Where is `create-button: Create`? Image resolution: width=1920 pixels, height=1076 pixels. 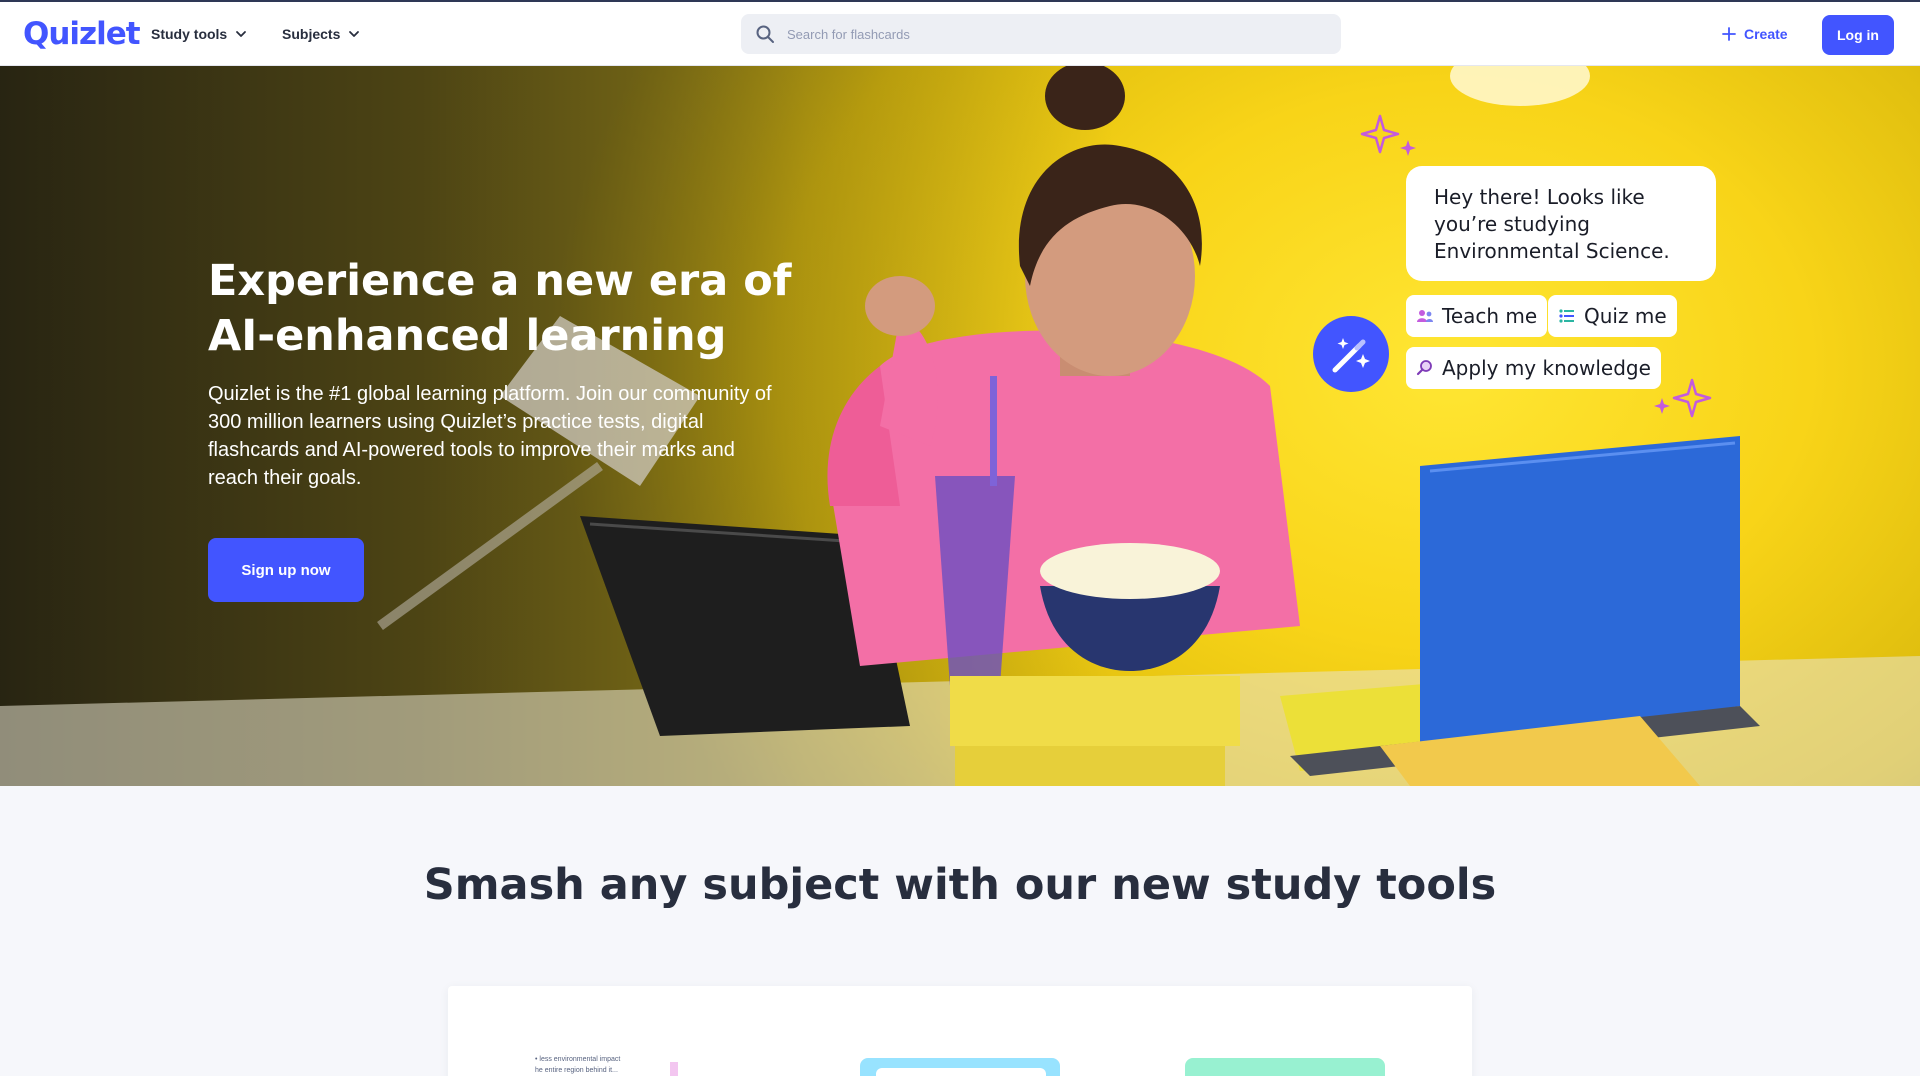 create-button: Create is located at coordinates (1755, 34).